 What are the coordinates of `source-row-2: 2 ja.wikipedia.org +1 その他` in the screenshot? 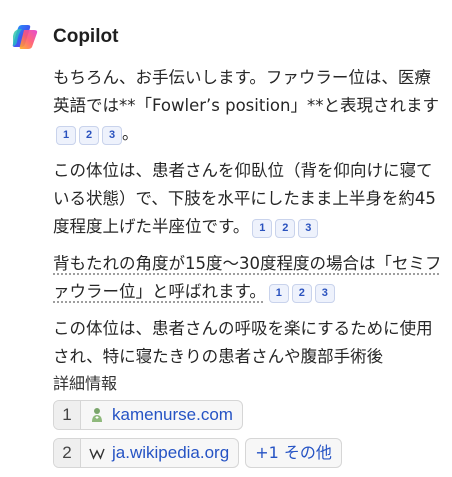 It's located at (197, 453).